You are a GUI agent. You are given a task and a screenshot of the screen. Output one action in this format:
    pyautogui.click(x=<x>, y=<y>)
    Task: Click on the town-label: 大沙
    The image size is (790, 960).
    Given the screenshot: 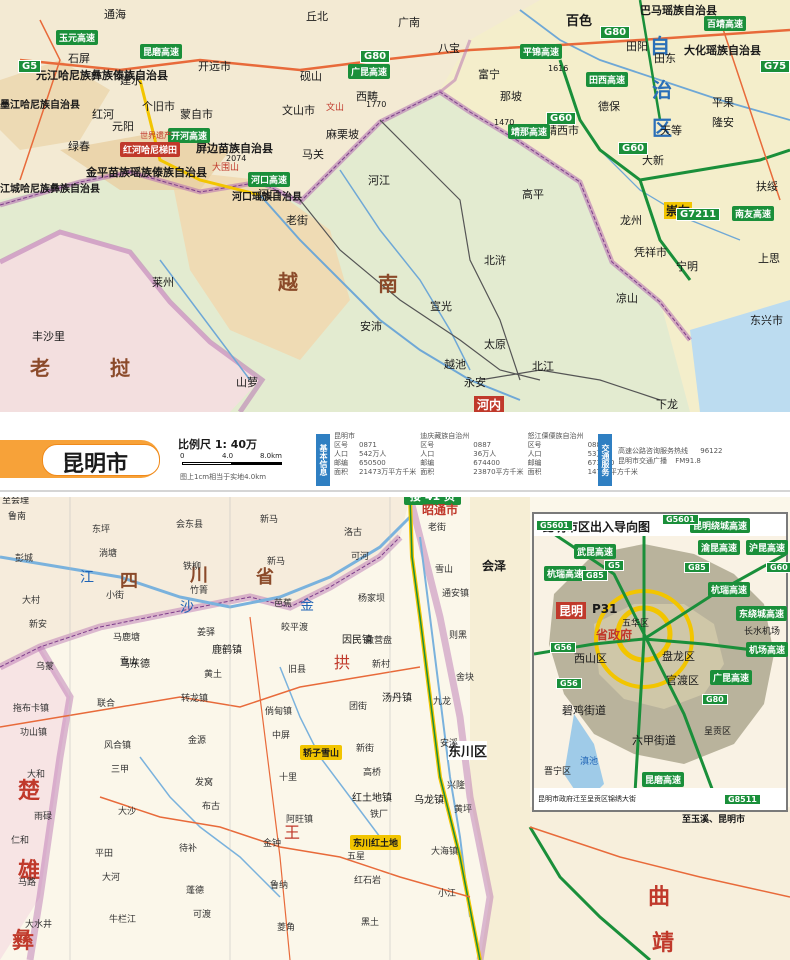 What is the action you would take?
    pyautogui.click(x=127, y=810)
    